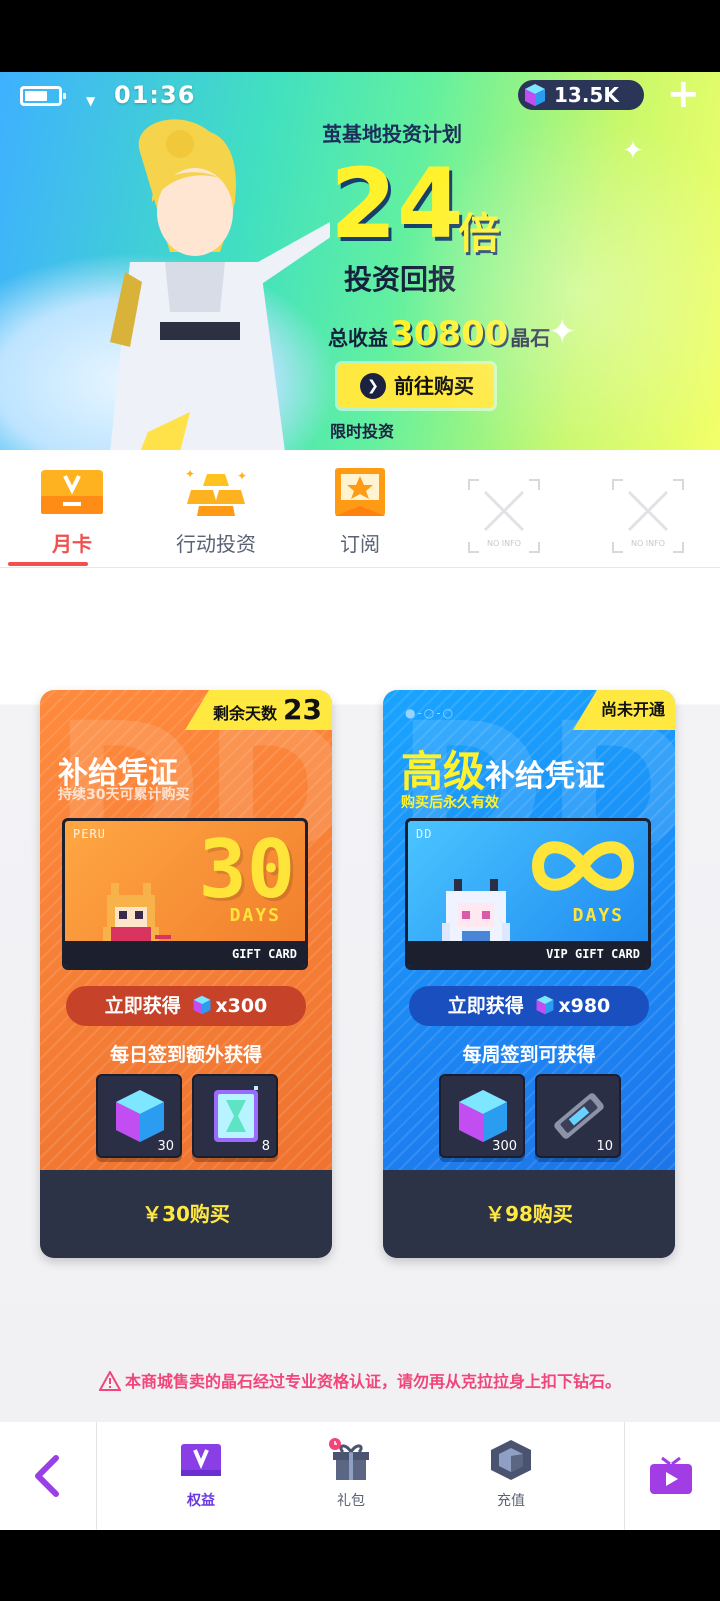 Image resolution: width=720 pixels, height=1601 pixels. I want to click on monthly-card-icon, so click(72, 492).